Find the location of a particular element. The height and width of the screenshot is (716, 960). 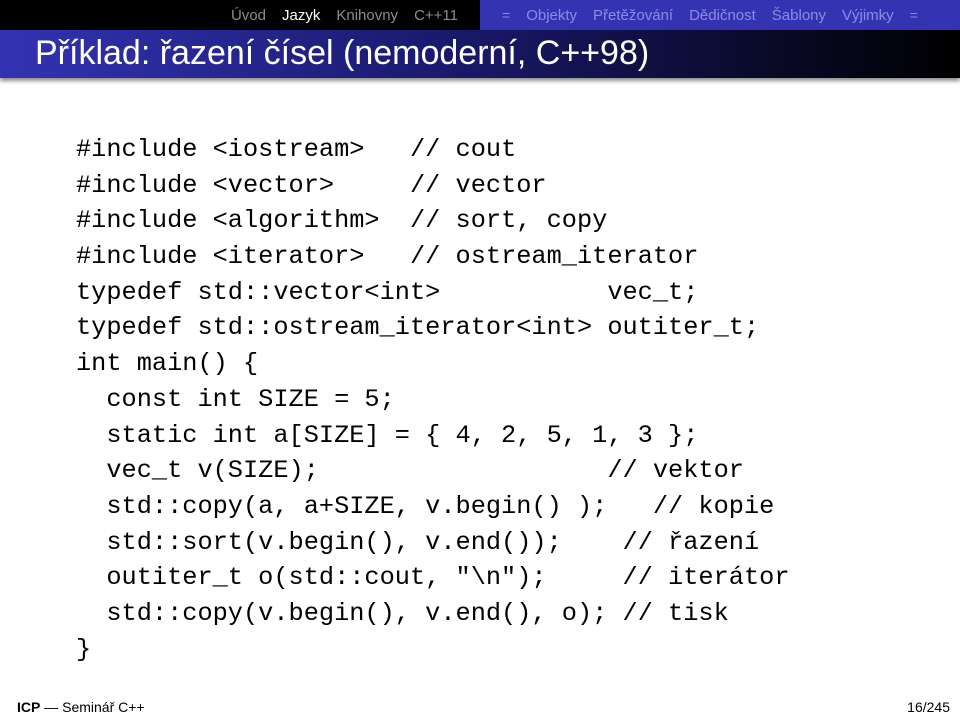

code-line: static int a[SIZE] = { 4, 2, 5, 1, 3 }; is located at coordinates (433, 436).